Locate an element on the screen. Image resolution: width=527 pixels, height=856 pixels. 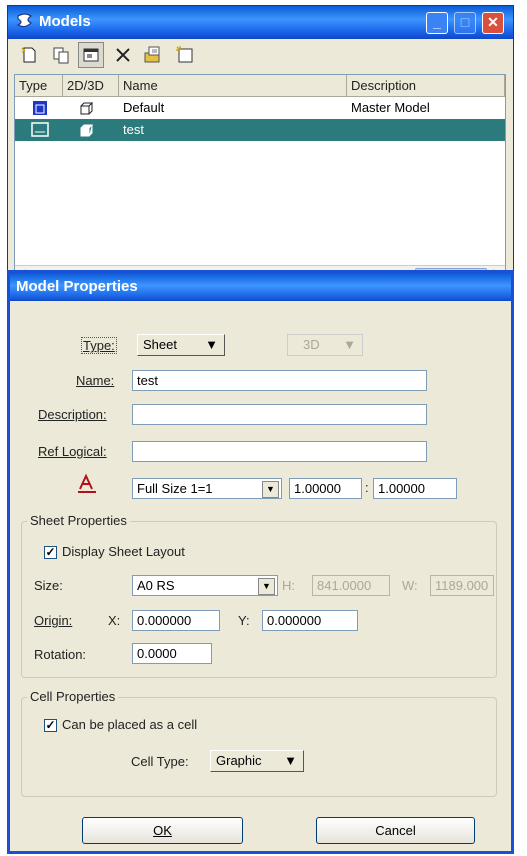
model-name: test is located at coordinates (133, 129).